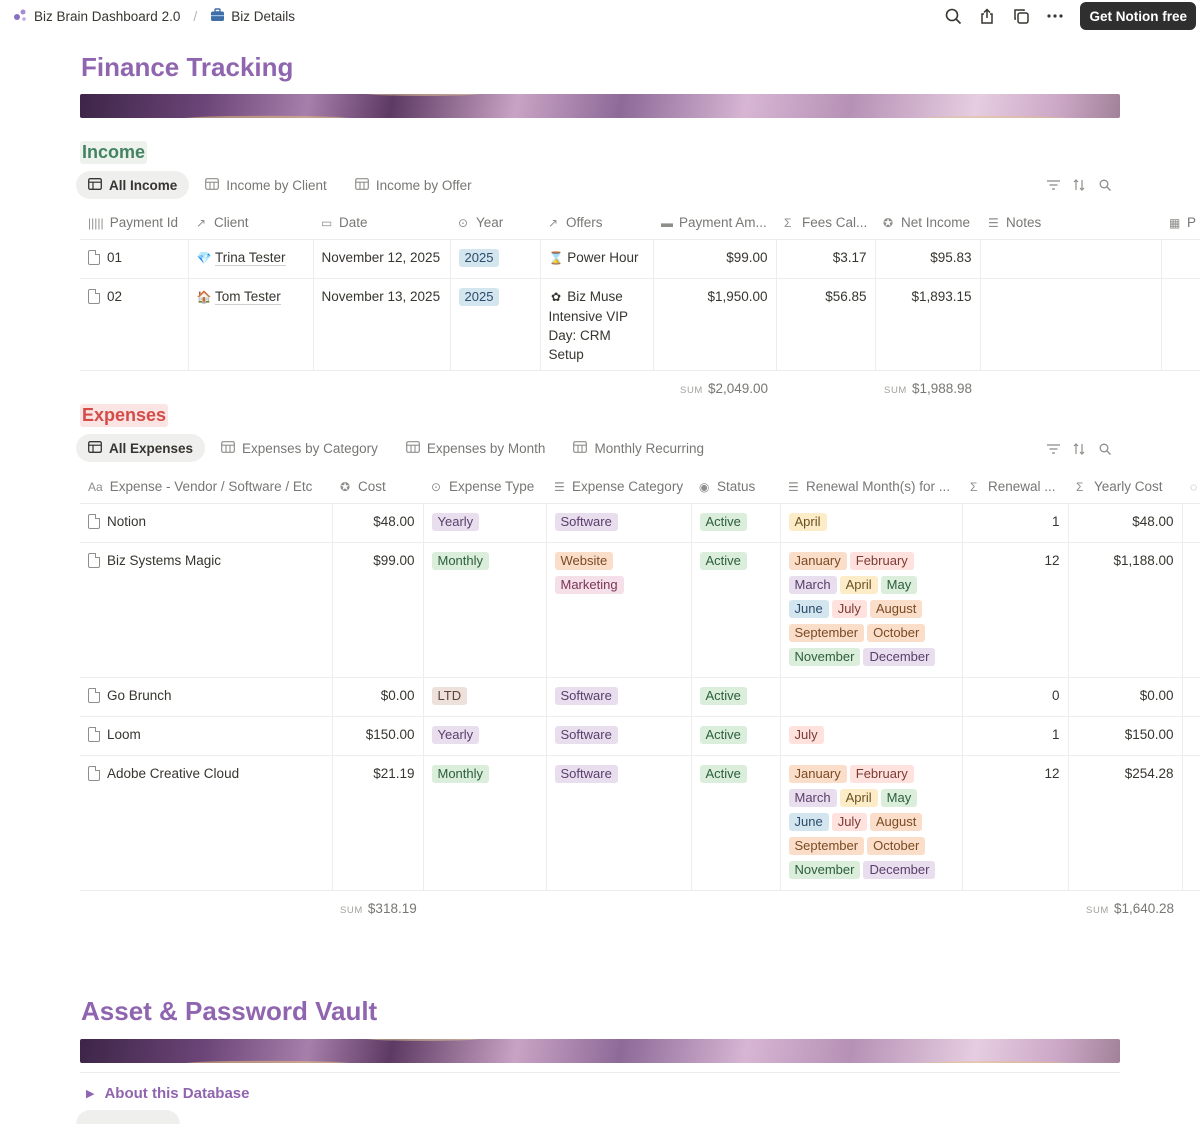 The image size is (1200, 1124). What do you see at coordinates (141, 448) in the screenshot?
I see `tab-all-expenses: All Expenses` at bounding box center [141, 448].